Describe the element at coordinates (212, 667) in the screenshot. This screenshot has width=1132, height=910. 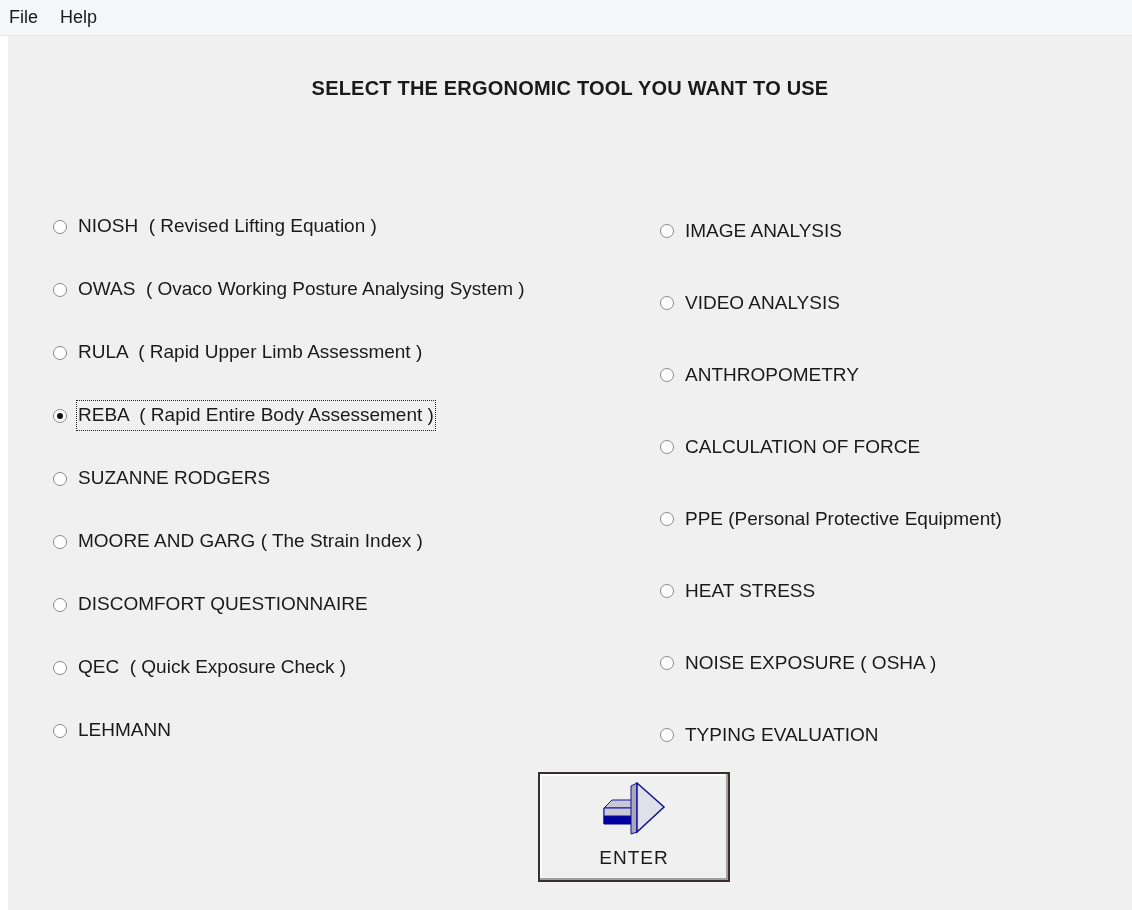
I see `option-label: QEC ( Quick Exposure Check )` at that location.